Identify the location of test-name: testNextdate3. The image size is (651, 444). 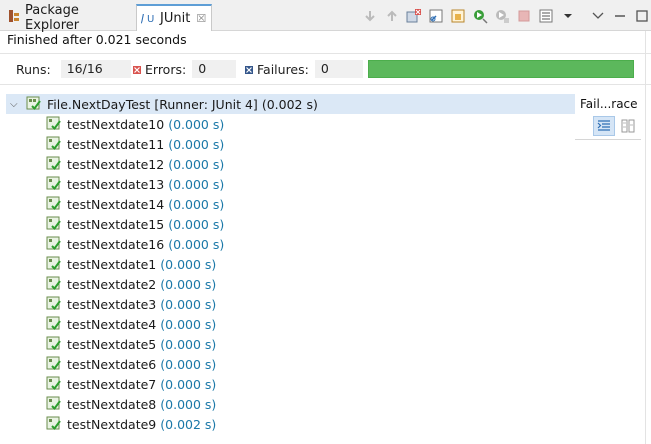
(112, 304).